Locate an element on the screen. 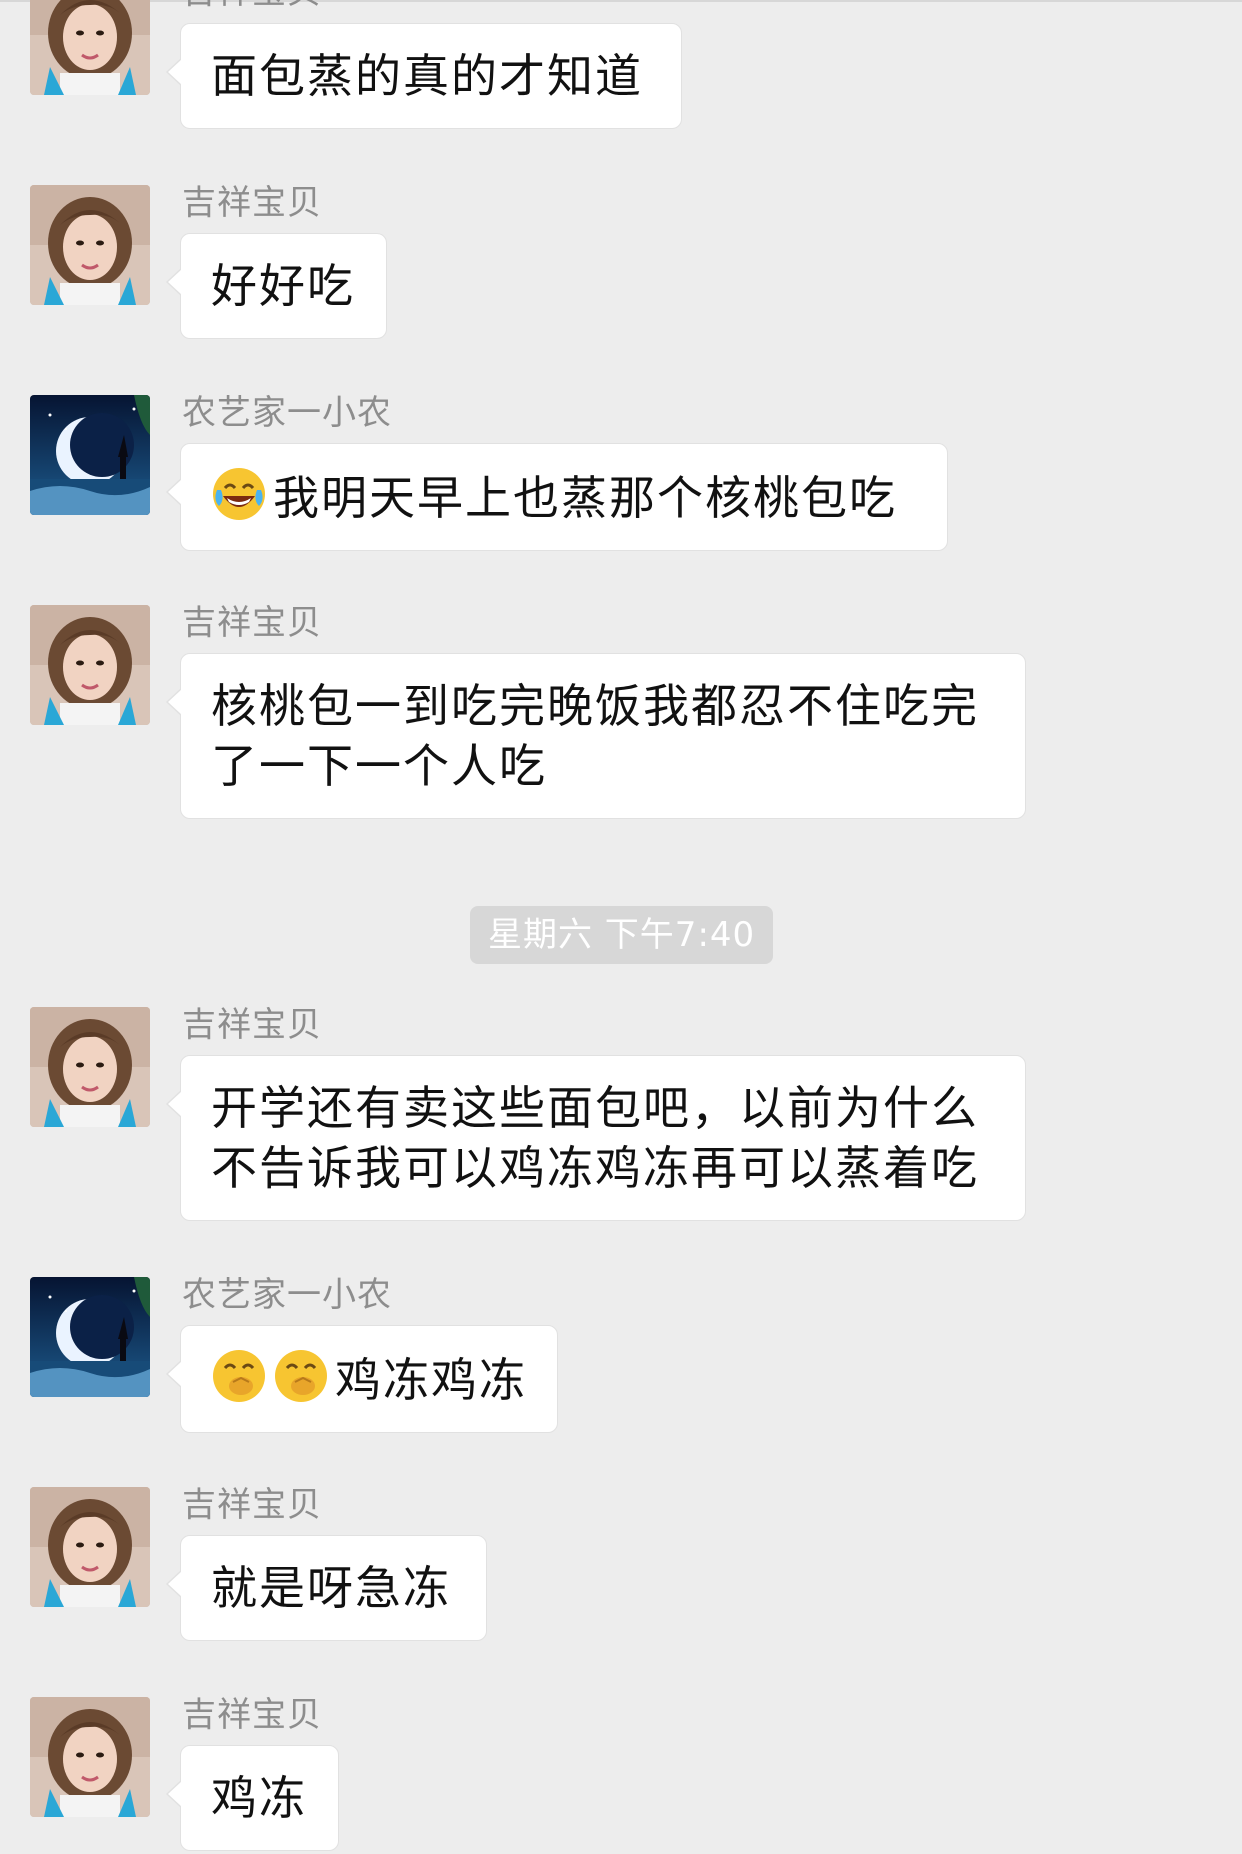  message-text: 开学还有卖这些面包吧，以前为什么不告诉我可以鸡冻鸡冻再可以蒸着吃 is located at coordinates (595, 1138).